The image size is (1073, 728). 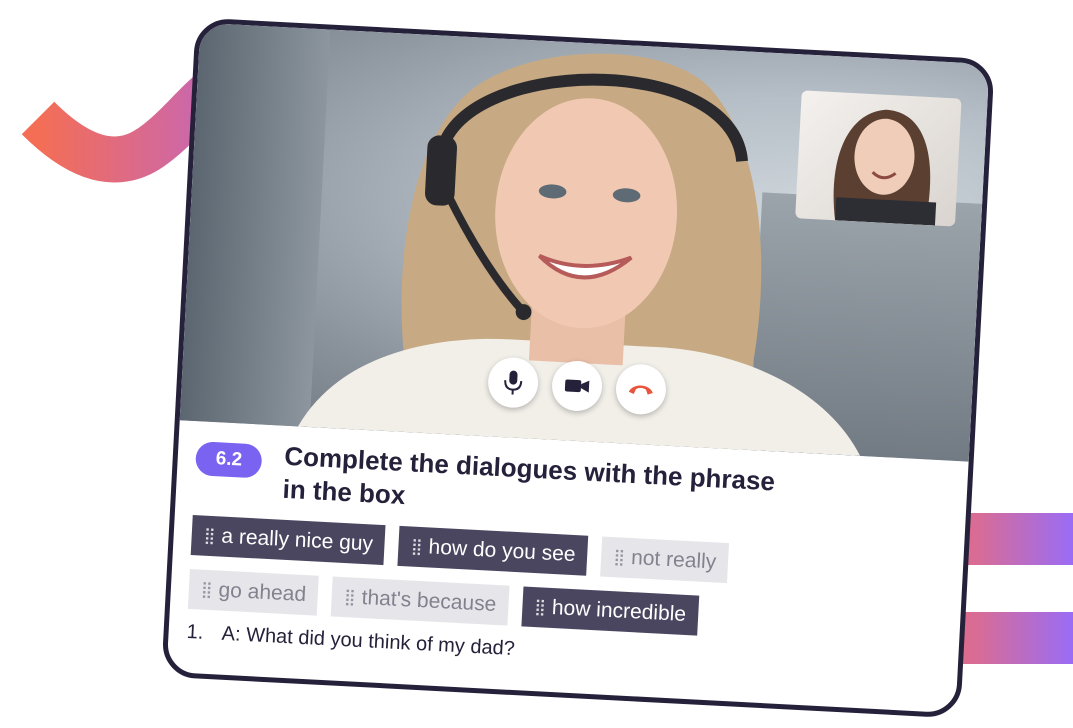 I want to click on phone-hangup-icon, so click(x=640, y=390).